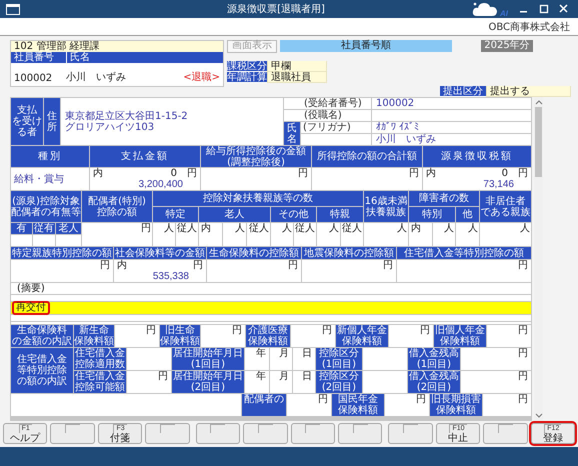 This screenshot has height=466, width=578. I want to click on field-value: ｵｶﾞﾜ ｲｽﾞﾐ, so click(451, 127).